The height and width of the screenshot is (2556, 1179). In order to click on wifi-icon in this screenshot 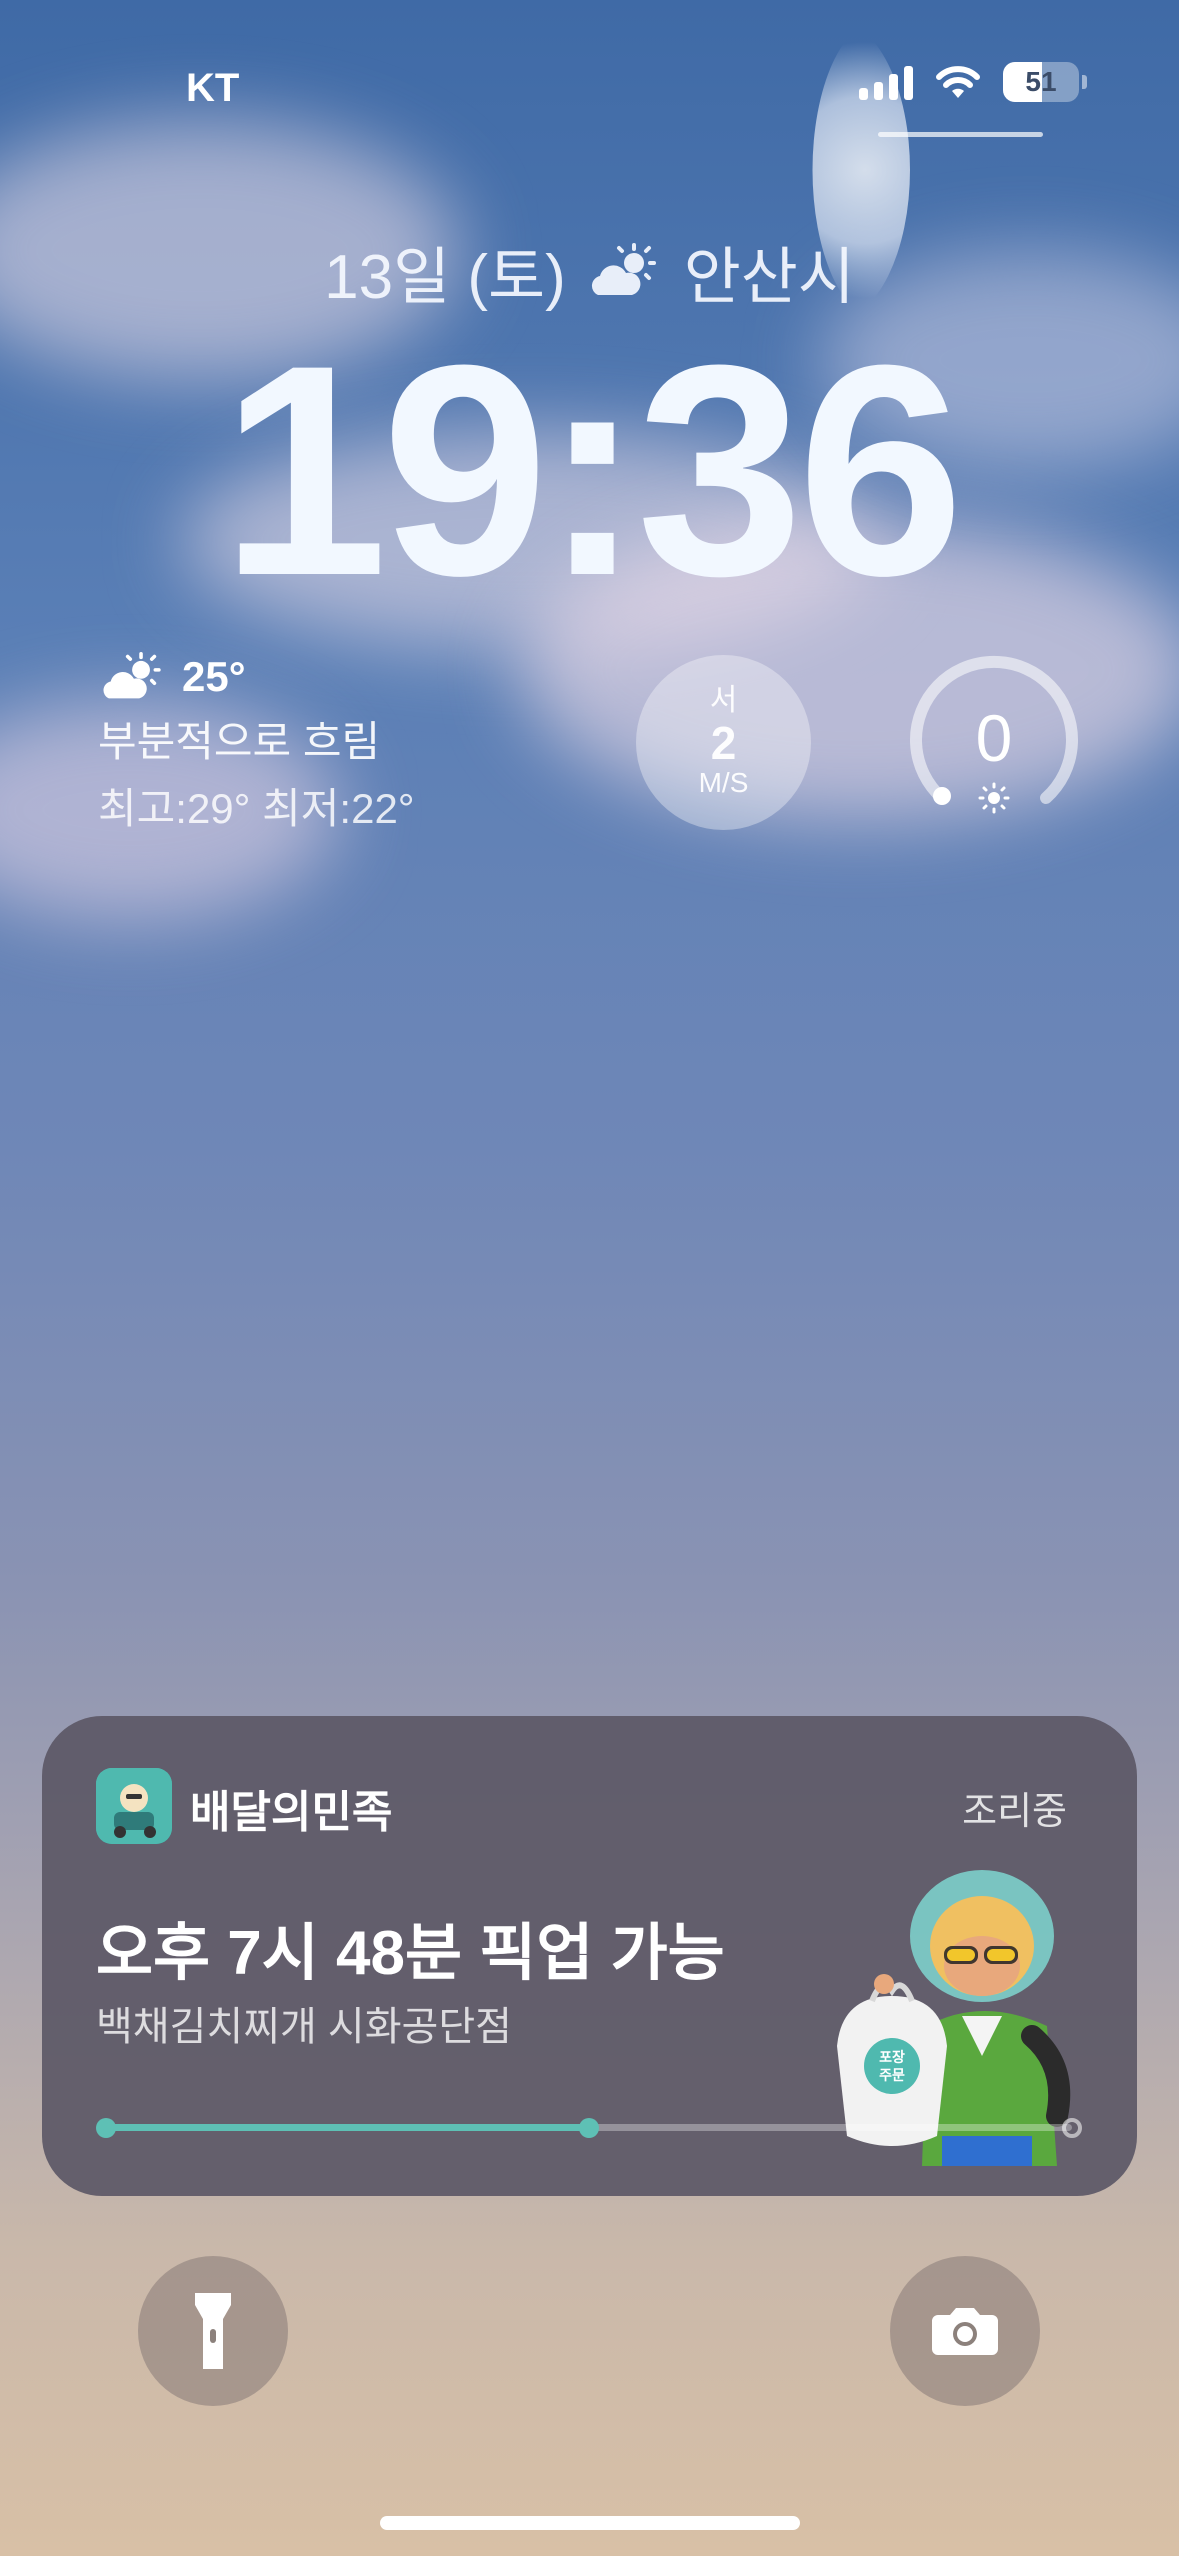, I will do `click(958, 82)`.